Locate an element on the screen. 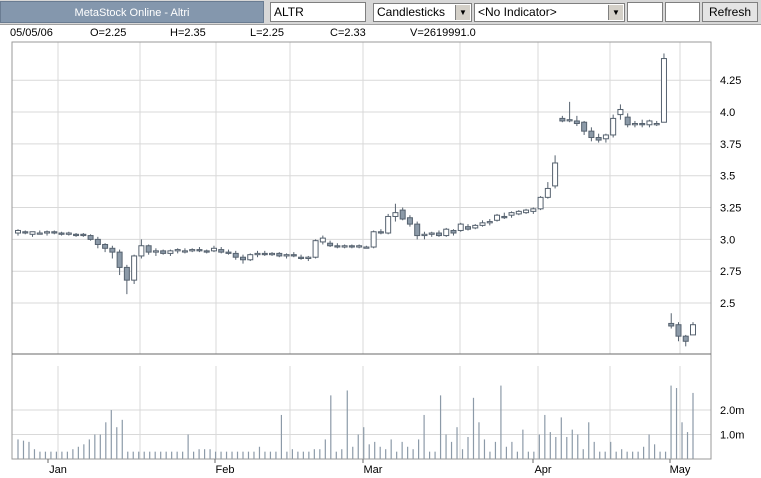 The width and height of the screenshot is (761, 478). price-tick-label: 3.0 is located at coordinates (727, 240).